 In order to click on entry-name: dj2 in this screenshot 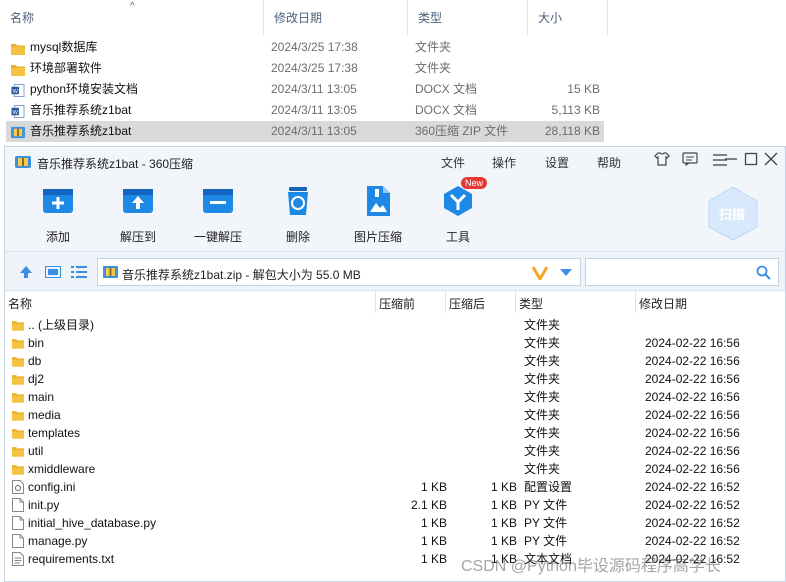, I will do `click(36, 379)`.